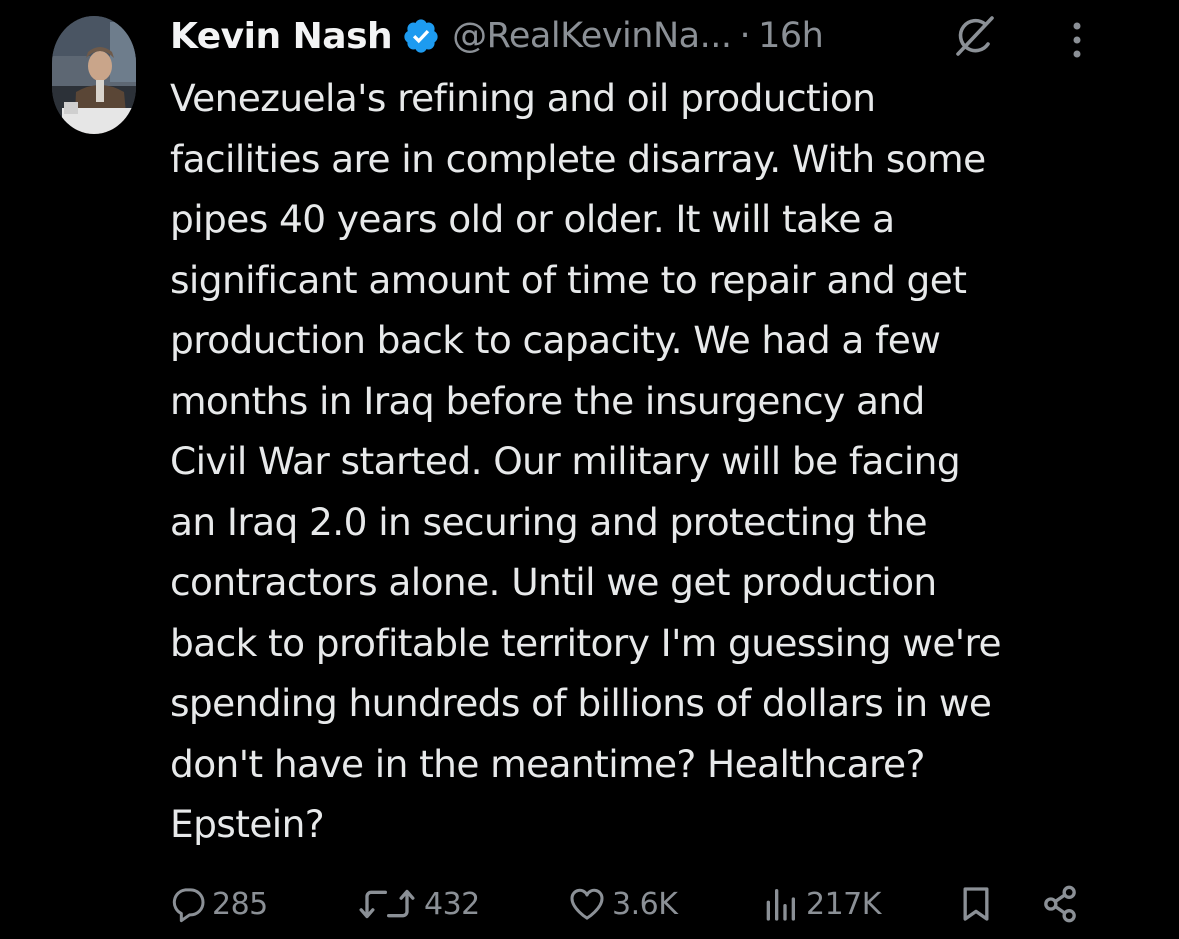 The image size is (1179, 939). Describe the element at coordinates (645, 904) in the screenshot. I see `like-count: 3.6K` at that location.